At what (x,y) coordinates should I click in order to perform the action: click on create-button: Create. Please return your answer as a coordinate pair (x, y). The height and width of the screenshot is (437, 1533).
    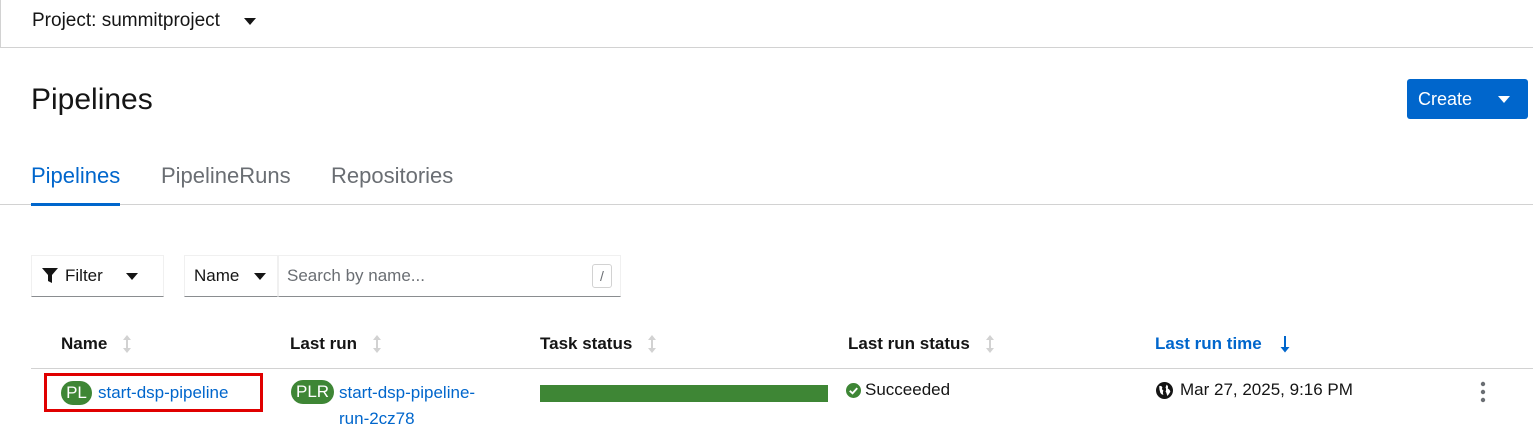
    Looking at the image, I should click on (1467, 99).